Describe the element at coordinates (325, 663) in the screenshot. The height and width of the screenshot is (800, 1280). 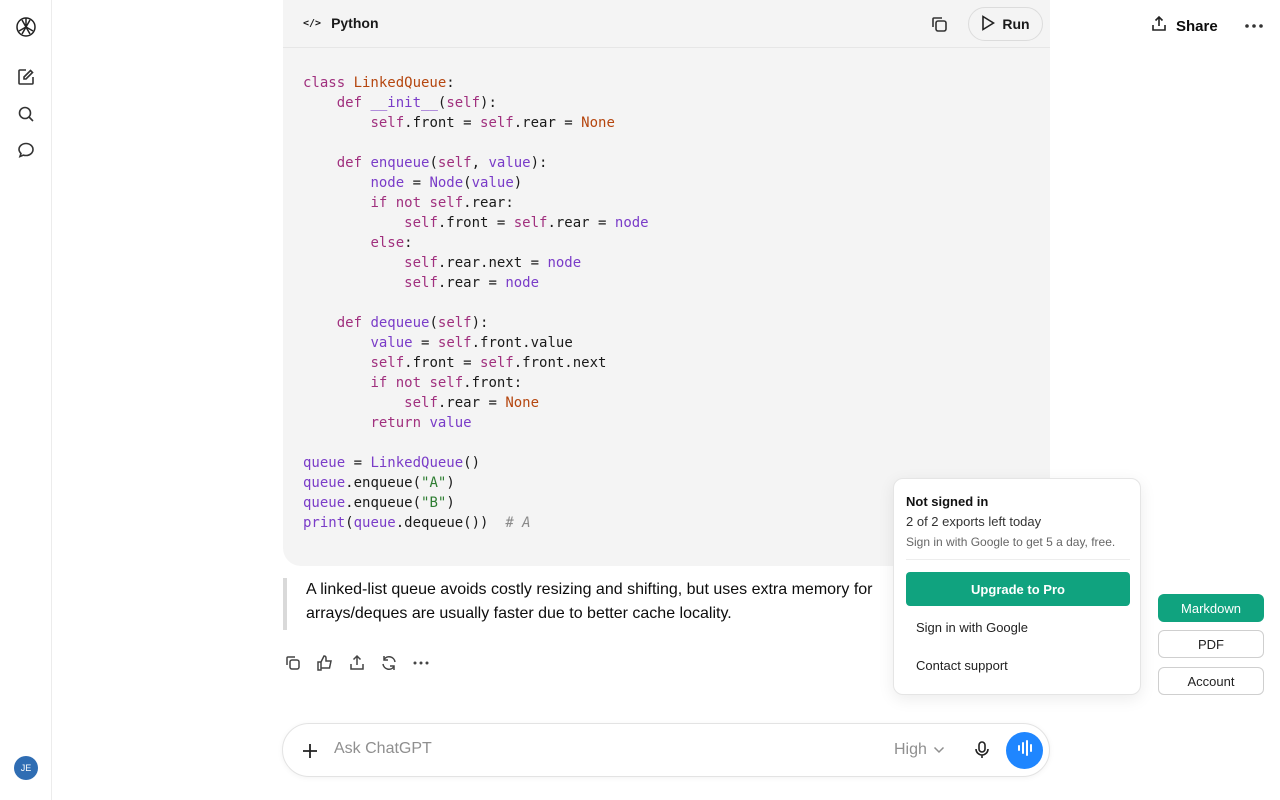
I see `thumbs-feedback-icon` at that location.